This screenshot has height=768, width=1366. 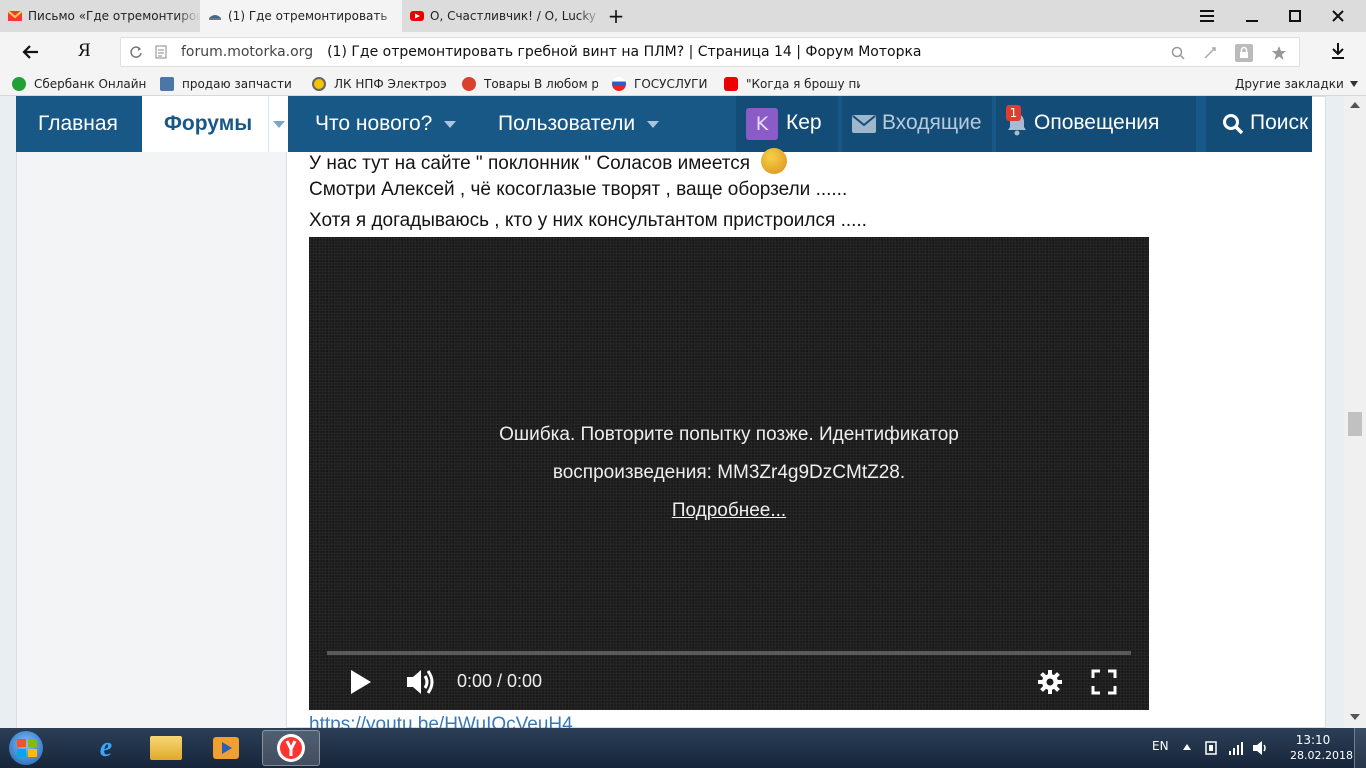 I want to click on tab-youtube: О, Счастливчик! / О, Lucky, so click(x=502, y=16).